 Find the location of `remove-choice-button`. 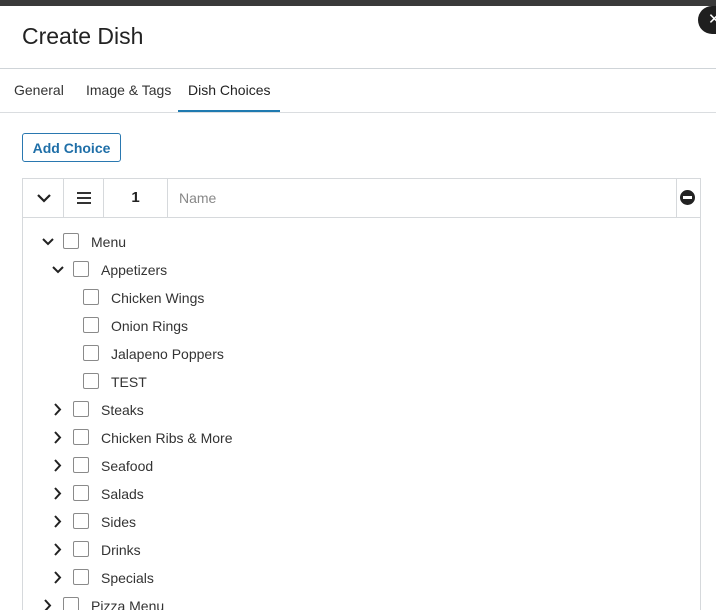

remove-choice-button is located at coordinates (689, 198).